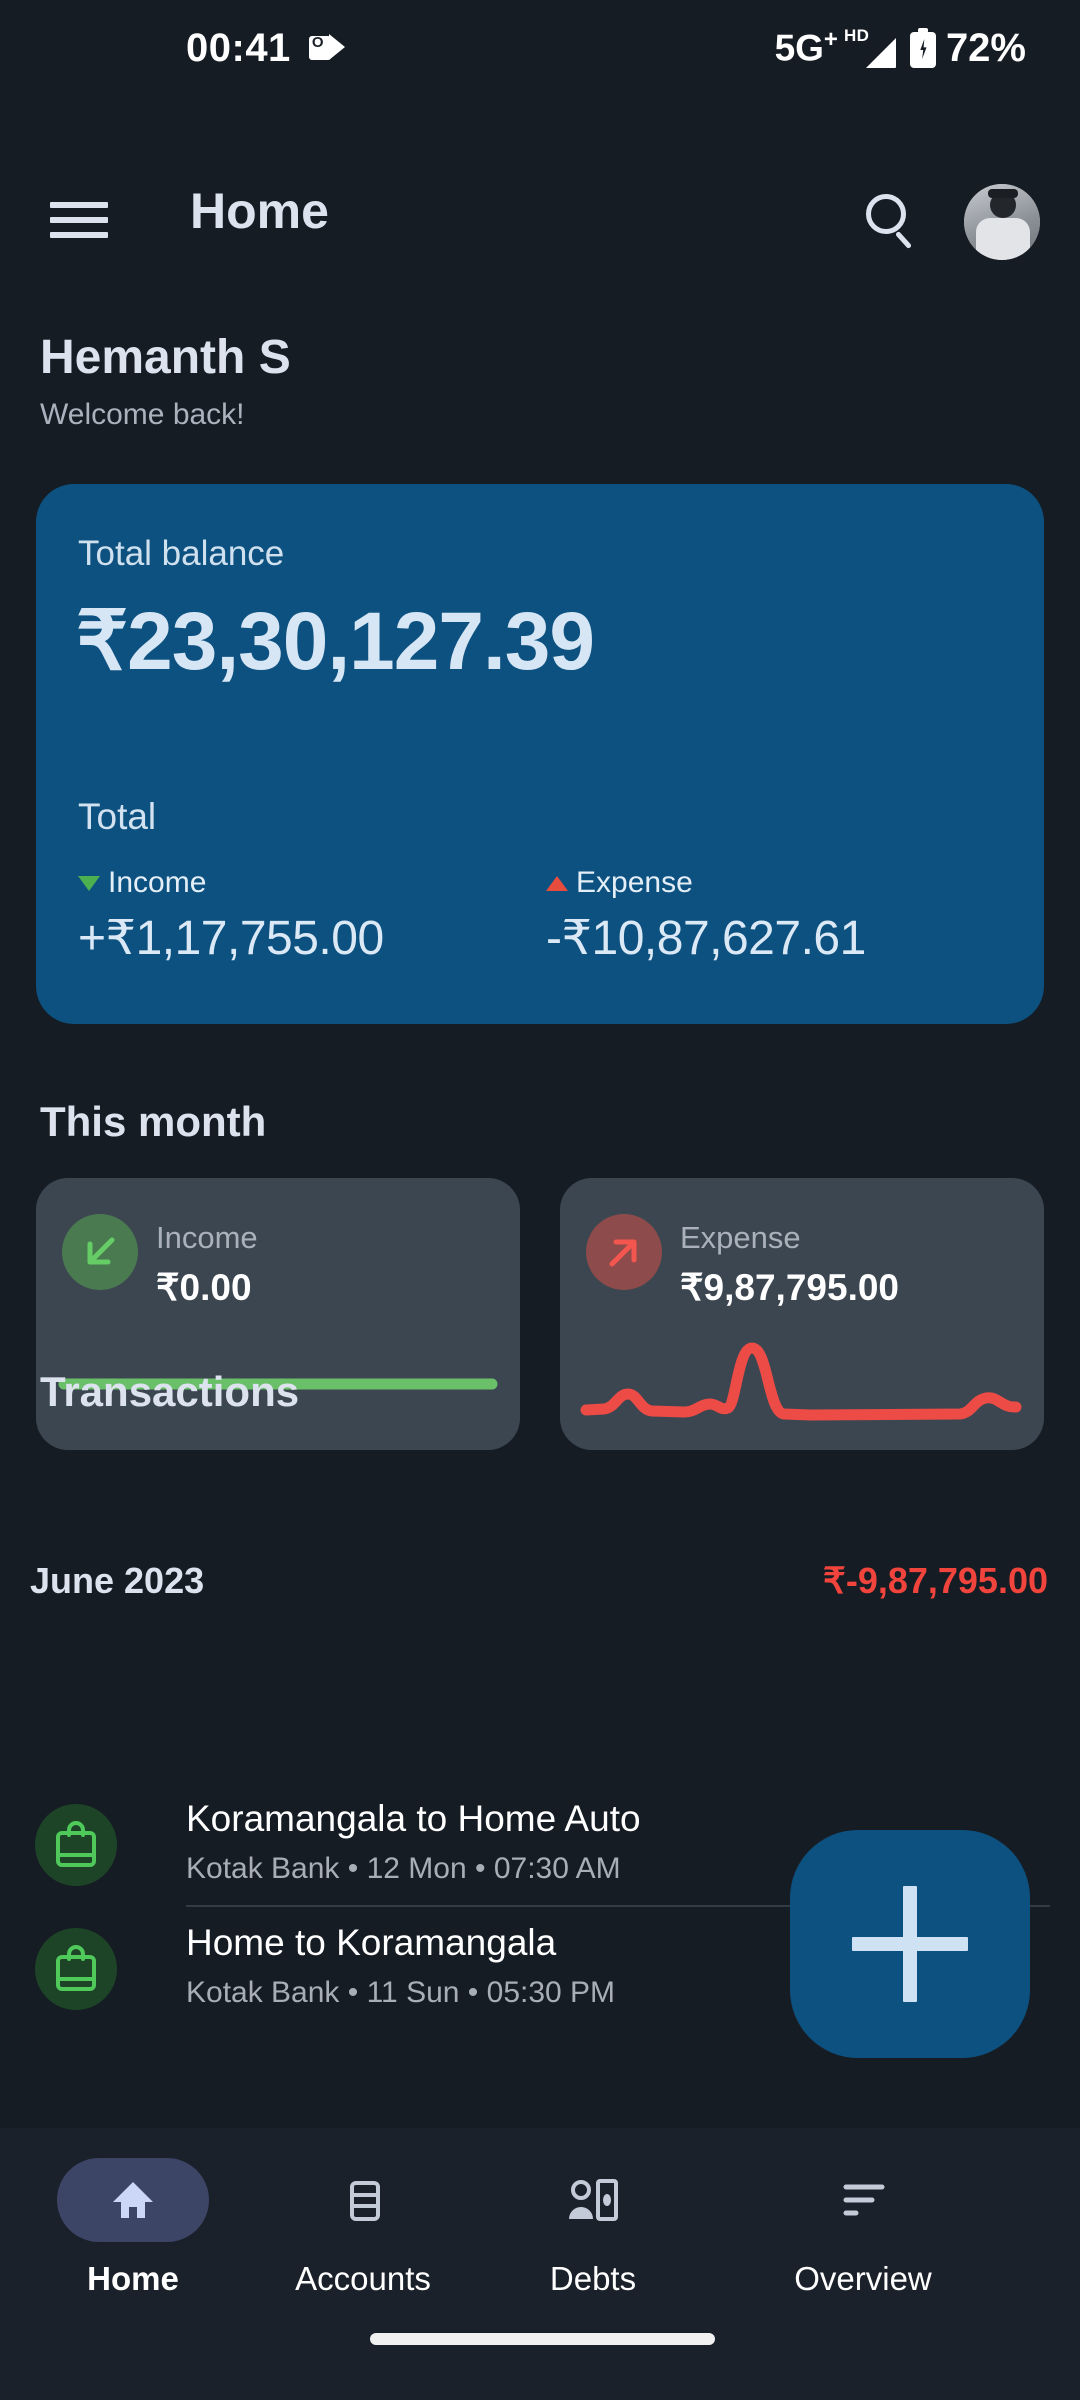 The height and width of the screenshot is (2400, 1080). I want to click on nav-item-overview: Overview, so click(863, 2233).